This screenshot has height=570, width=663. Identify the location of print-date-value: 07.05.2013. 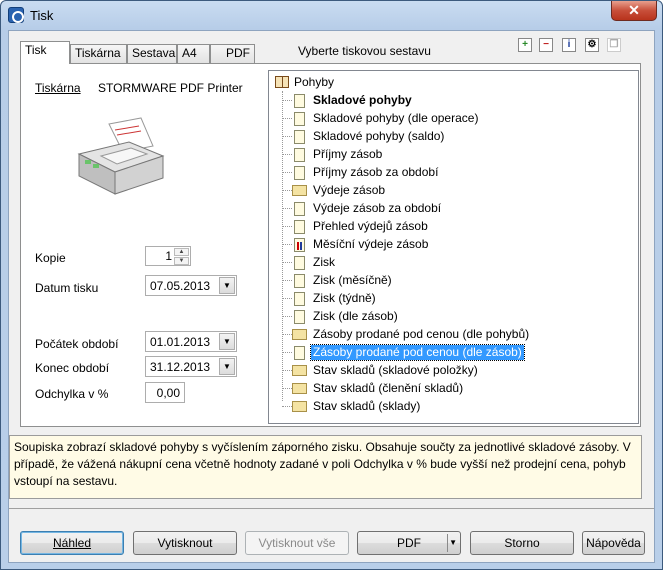
(180, 286).